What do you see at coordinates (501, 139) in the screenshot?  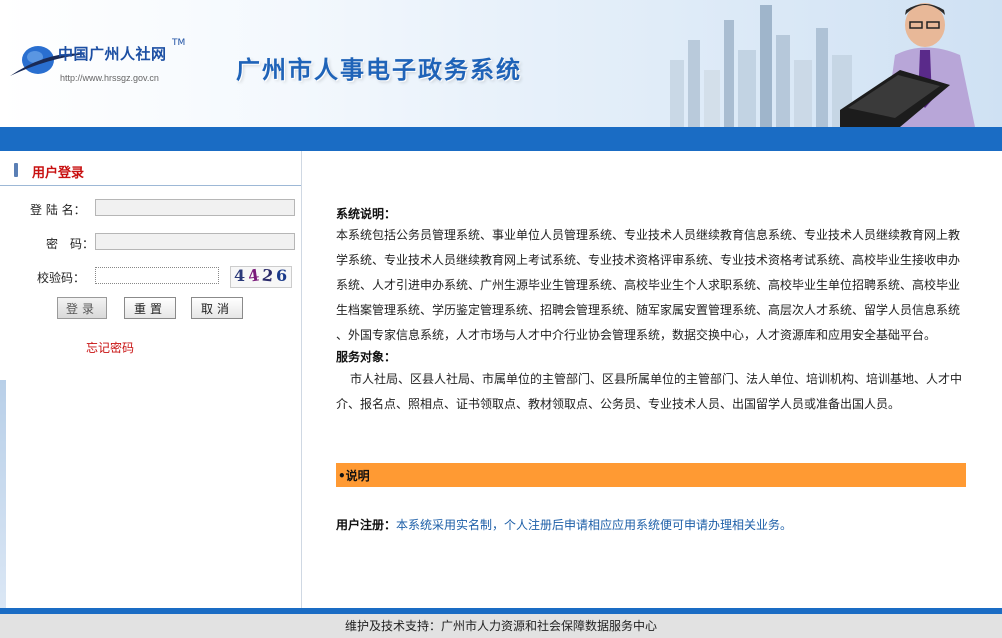 I see `header-blue-bar` at bounding box center [501, 139].